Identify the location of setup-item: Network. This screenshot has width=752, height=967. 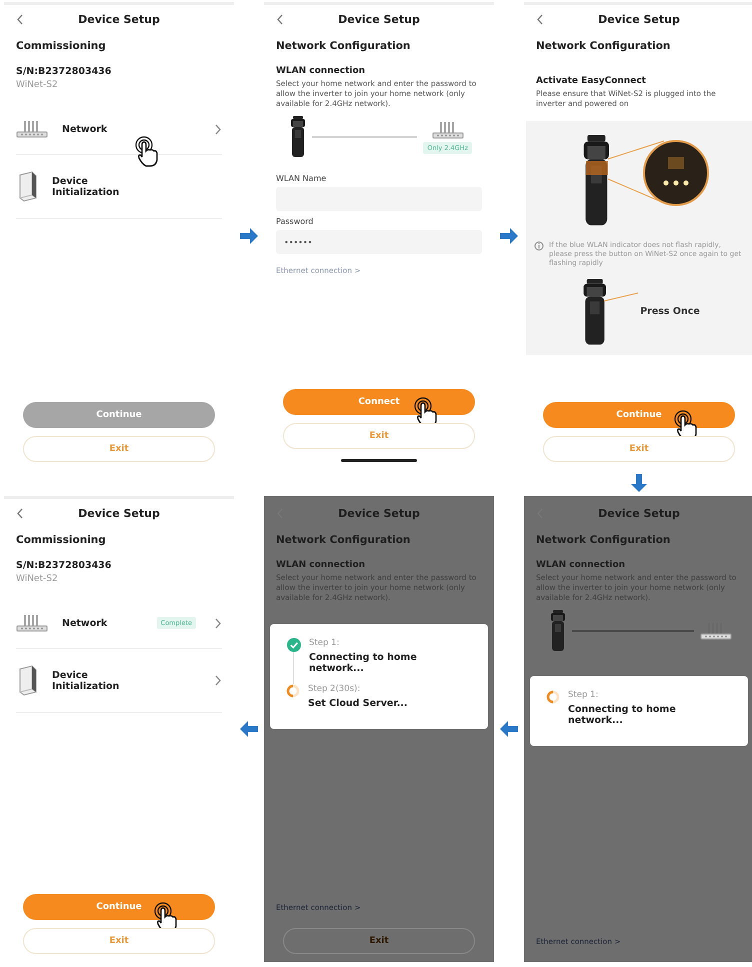
(119, 129).